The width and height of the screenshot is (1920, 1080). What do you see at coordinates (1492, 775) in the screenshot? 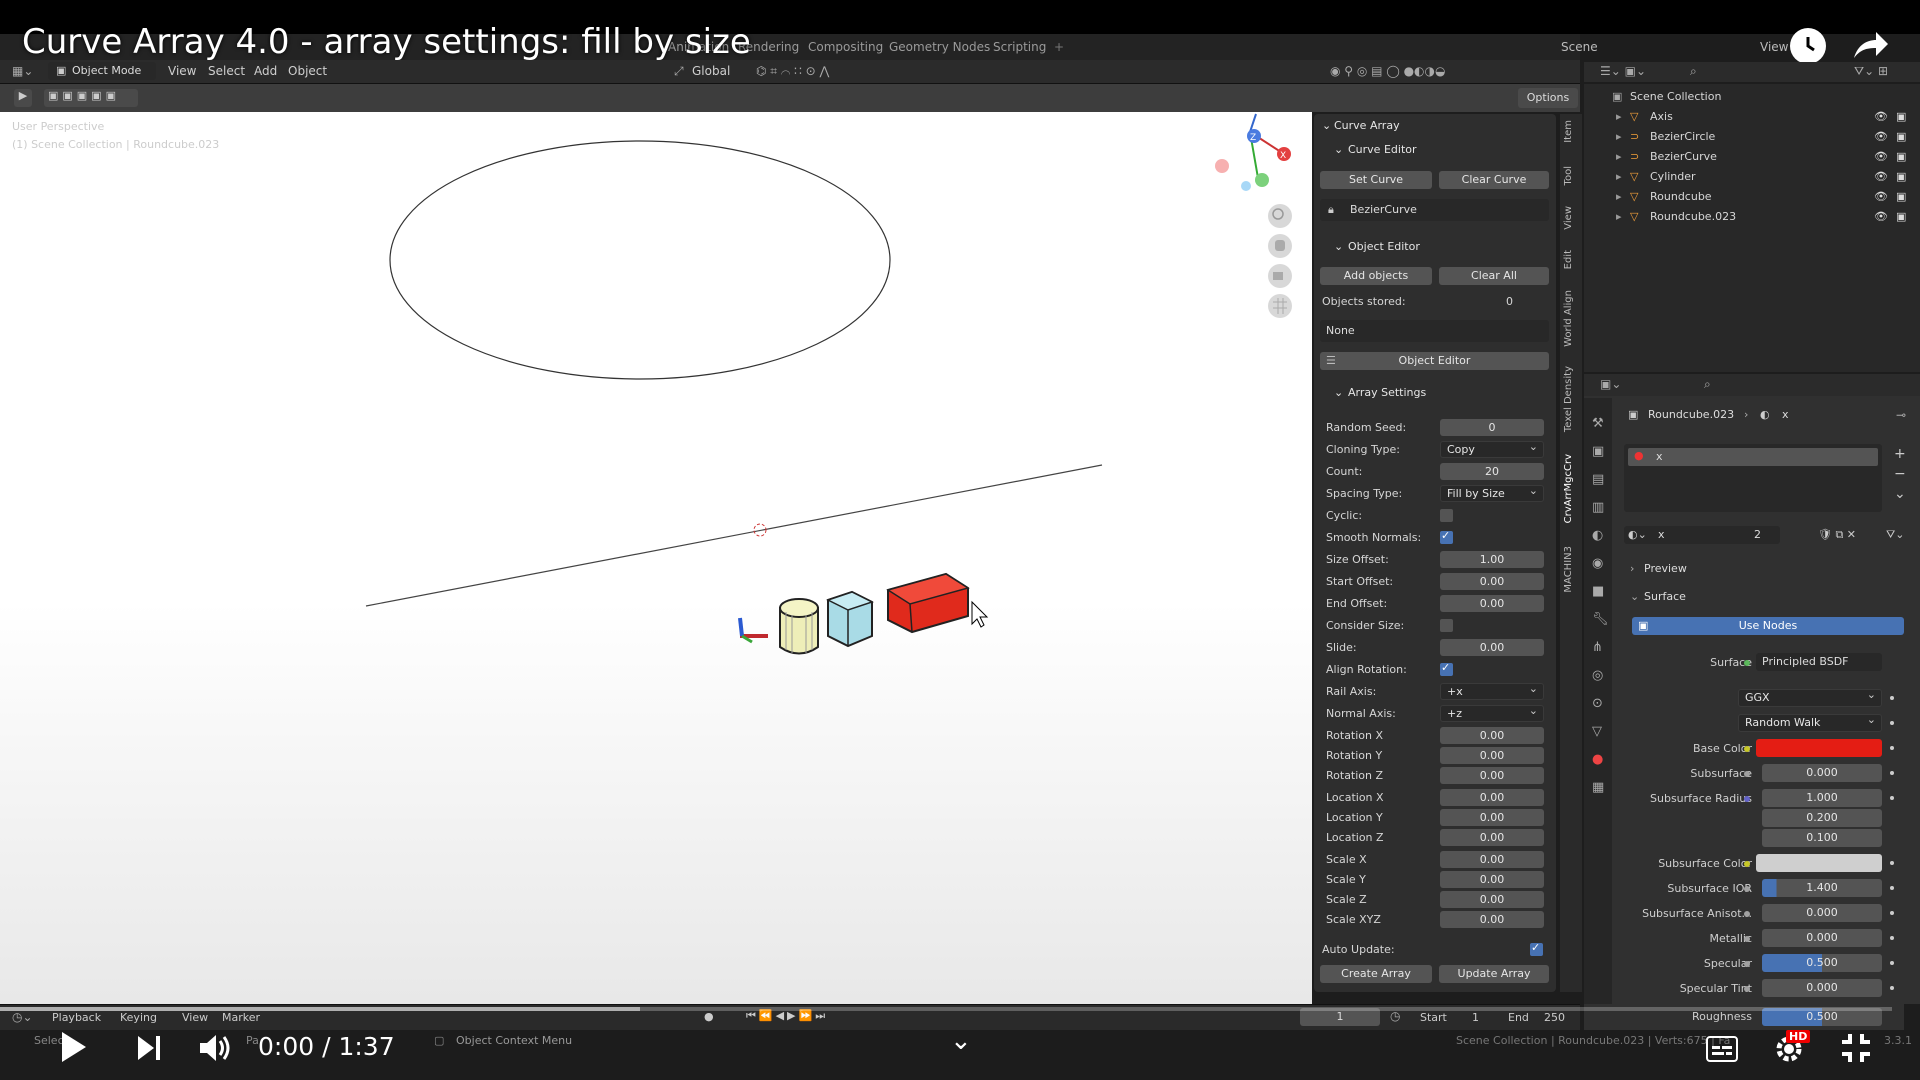
I see `rotation-z-field: 0.00` at bounding box center [1492, 775].